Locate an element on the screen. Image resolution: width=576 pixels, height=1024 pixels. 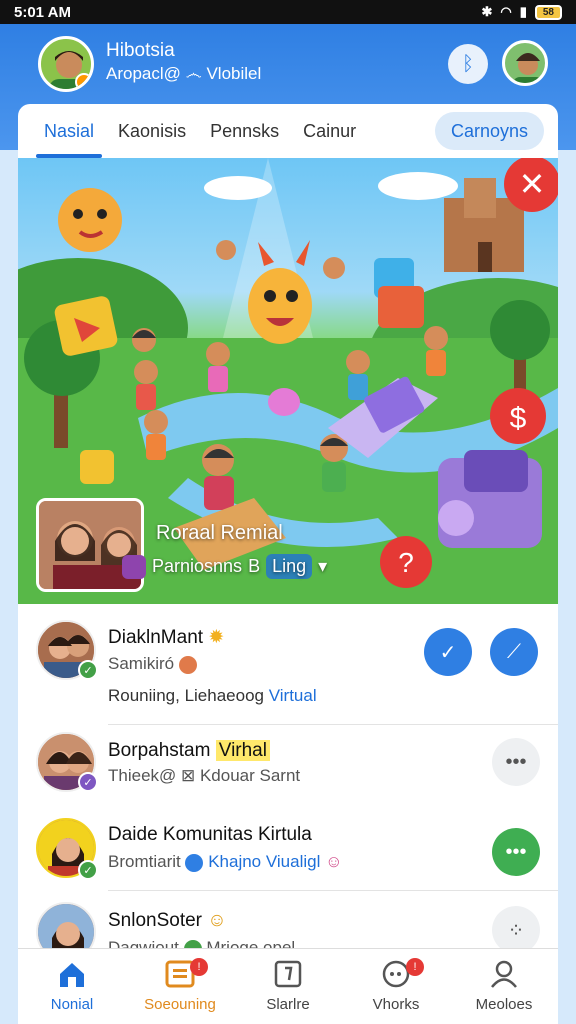
join-button: ⟋ is located at coordinates (514, 652).